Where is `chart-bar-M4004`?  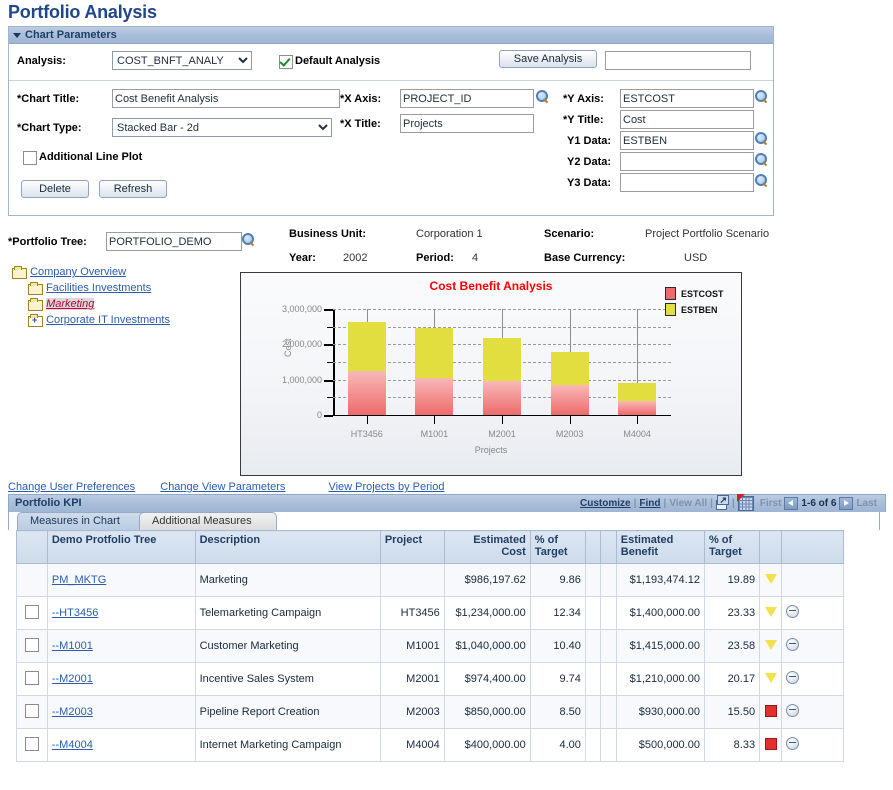
chart-bar-M4004 is located at coordinates (637, 399).